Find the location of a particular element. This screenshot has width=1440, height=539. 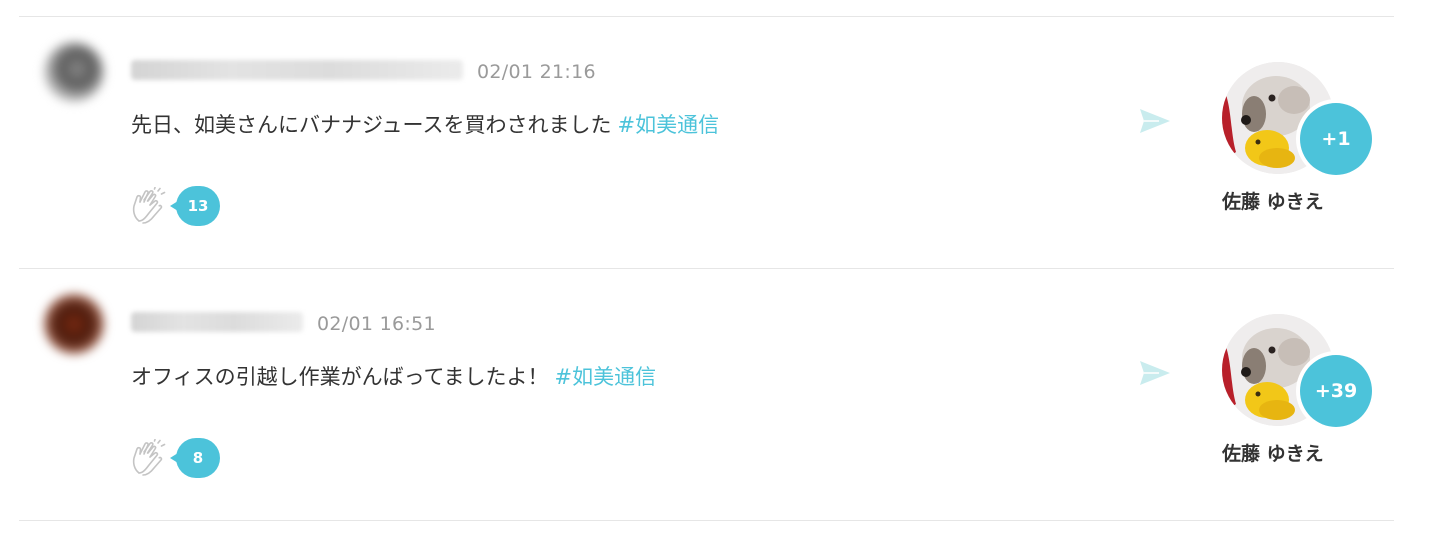

post-timestamp: 02/01 16:51 is located at coordinates (376, 324).